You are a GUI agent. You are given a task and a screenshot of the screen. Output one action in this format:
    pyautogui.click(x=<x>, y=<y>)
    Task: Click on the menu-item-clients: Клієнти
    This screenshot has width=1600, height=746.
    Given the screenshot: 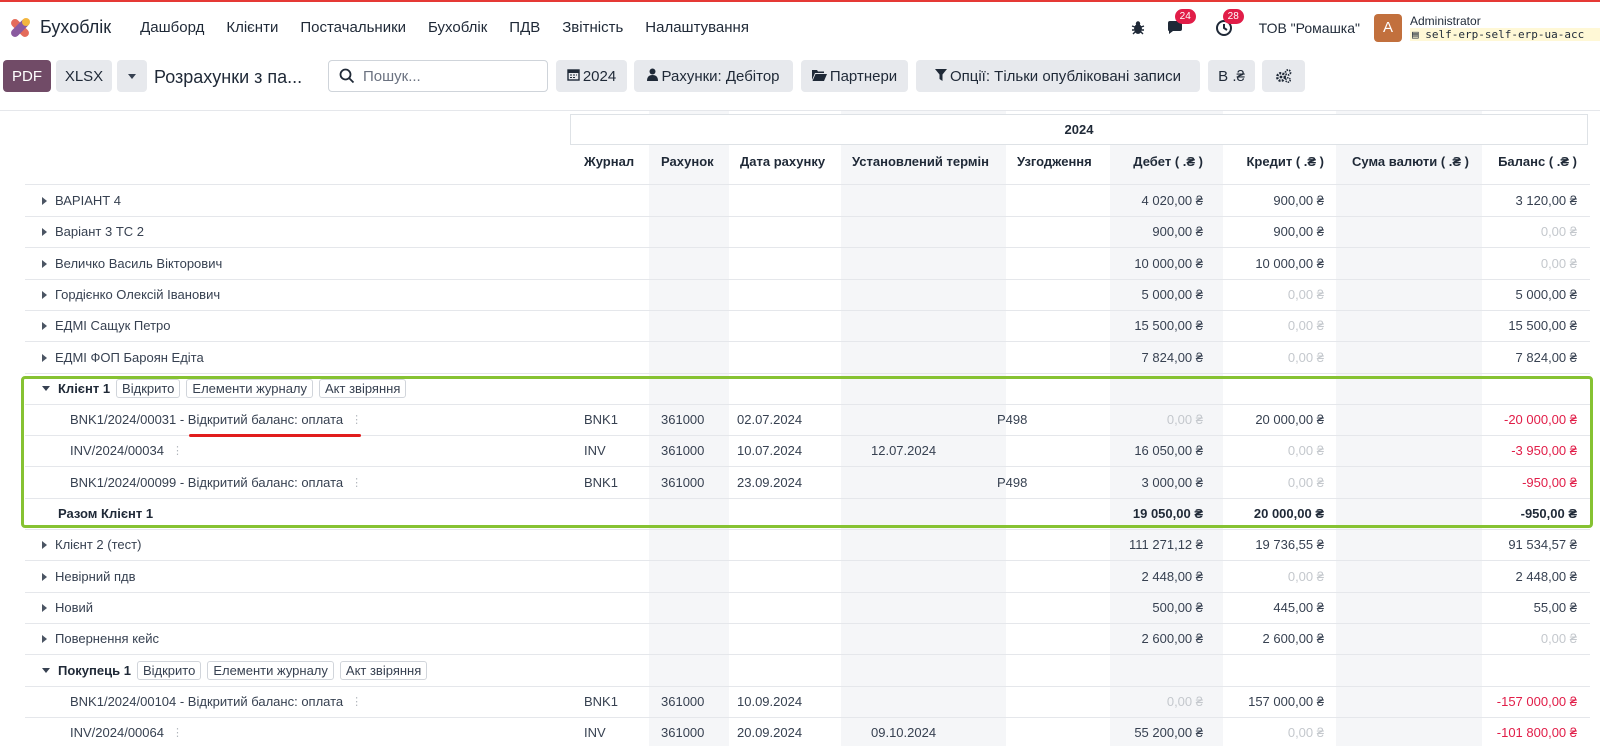 What is the action you would take?
    pyautogui.click(x=252, y=27)
    